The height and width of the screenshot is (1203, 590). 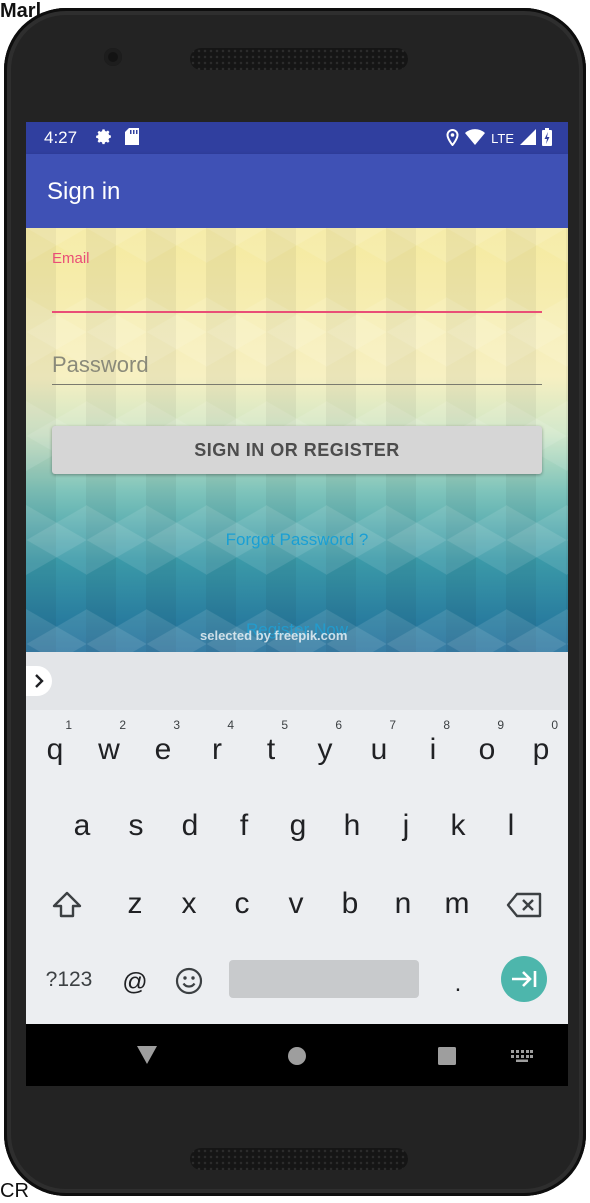 I want to click on at-key: @, so click(x=135, y=982).